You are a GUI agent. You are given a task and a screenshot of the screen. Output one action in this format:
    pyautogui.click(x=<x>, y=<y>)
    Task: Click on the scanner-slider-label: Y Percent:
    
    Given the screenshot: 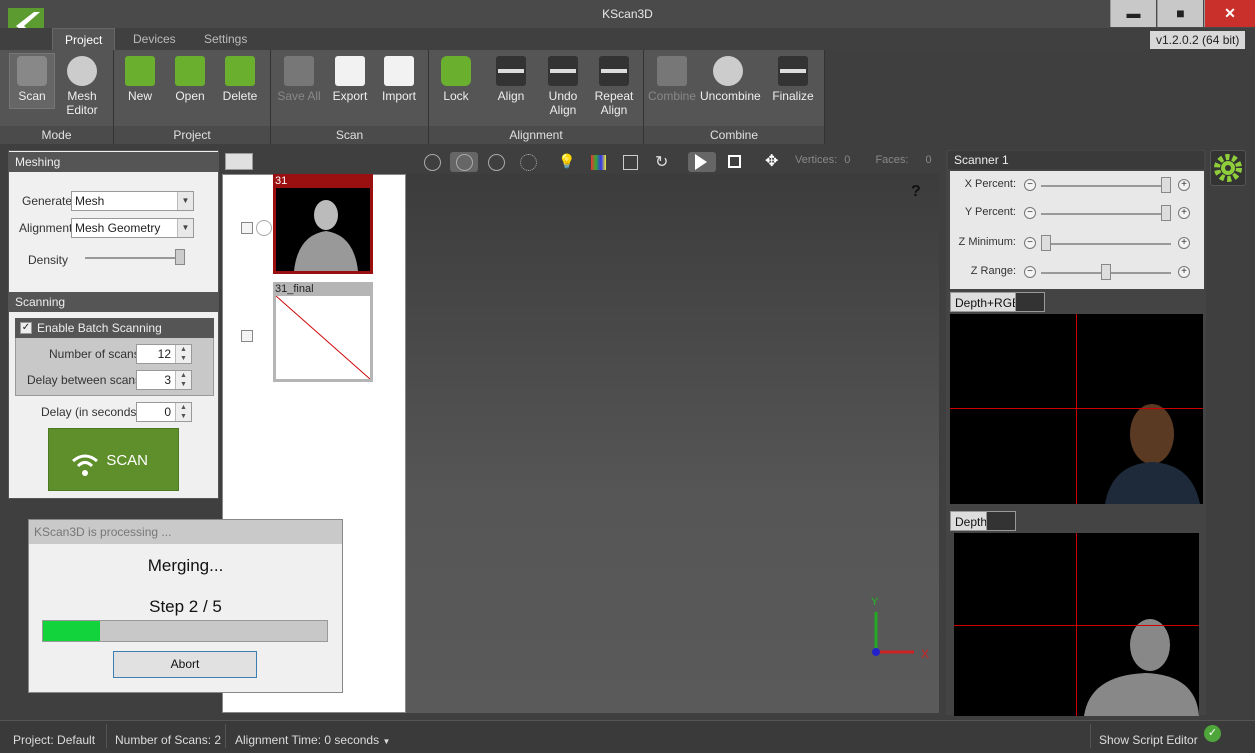 What is the action you would take?
    pyautogui.click(x=990, y=212)
    